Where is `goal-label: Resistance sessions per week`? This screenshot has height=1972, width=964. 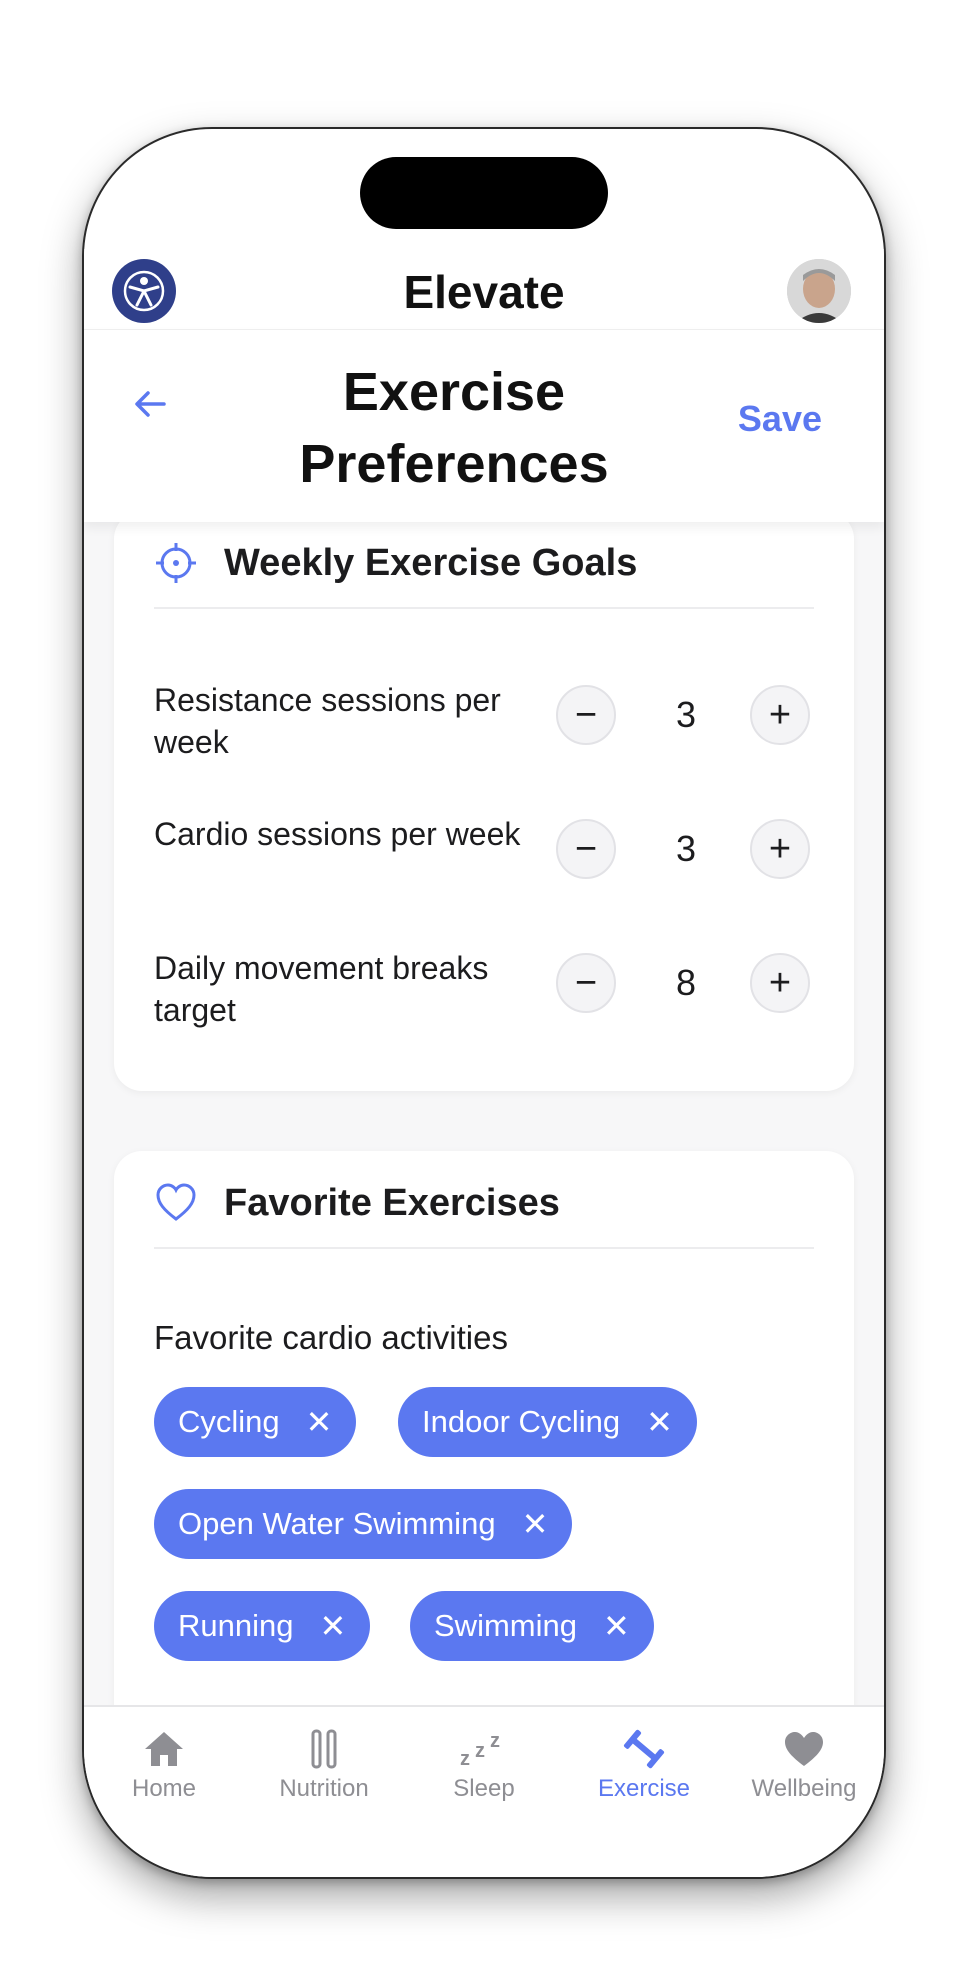
goal-label: Resistance sessions per week is located at coordinates (327, 721).